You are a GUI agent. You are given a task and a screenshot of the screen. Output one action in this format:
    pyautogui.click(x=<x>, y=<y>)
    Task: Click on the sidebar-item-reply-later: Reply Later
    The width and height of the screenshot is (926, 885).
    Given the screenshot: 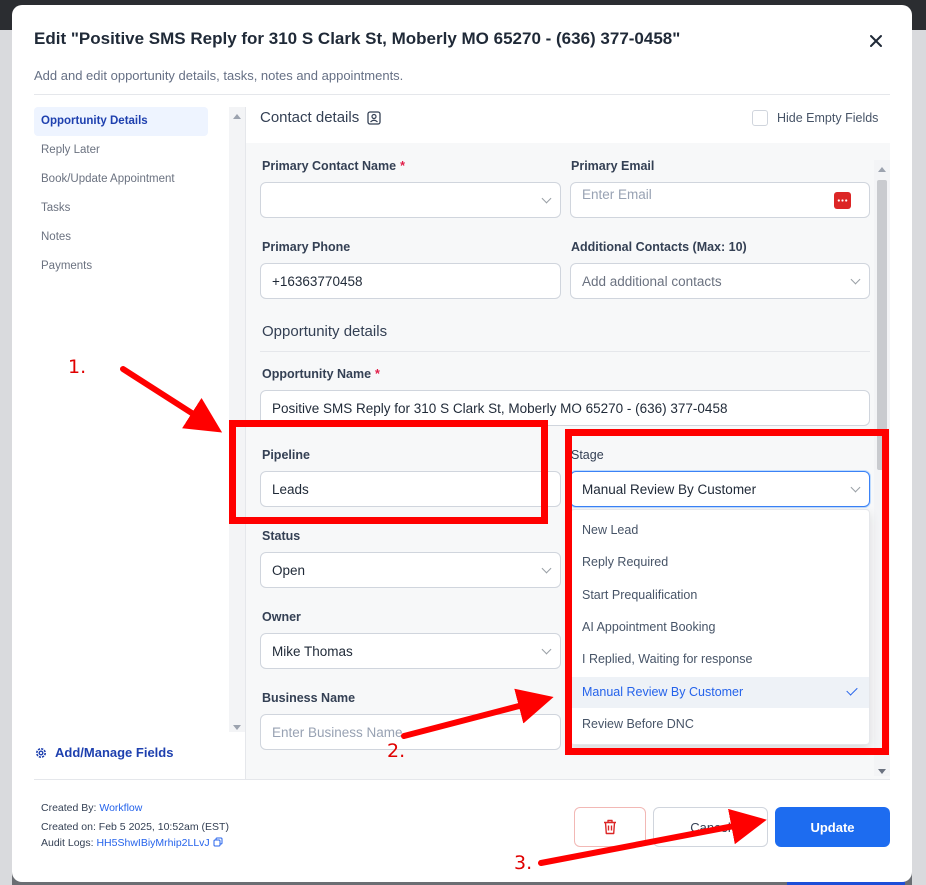 What is the action you would take?
    pyautogui.click(x=121, y=150)
    